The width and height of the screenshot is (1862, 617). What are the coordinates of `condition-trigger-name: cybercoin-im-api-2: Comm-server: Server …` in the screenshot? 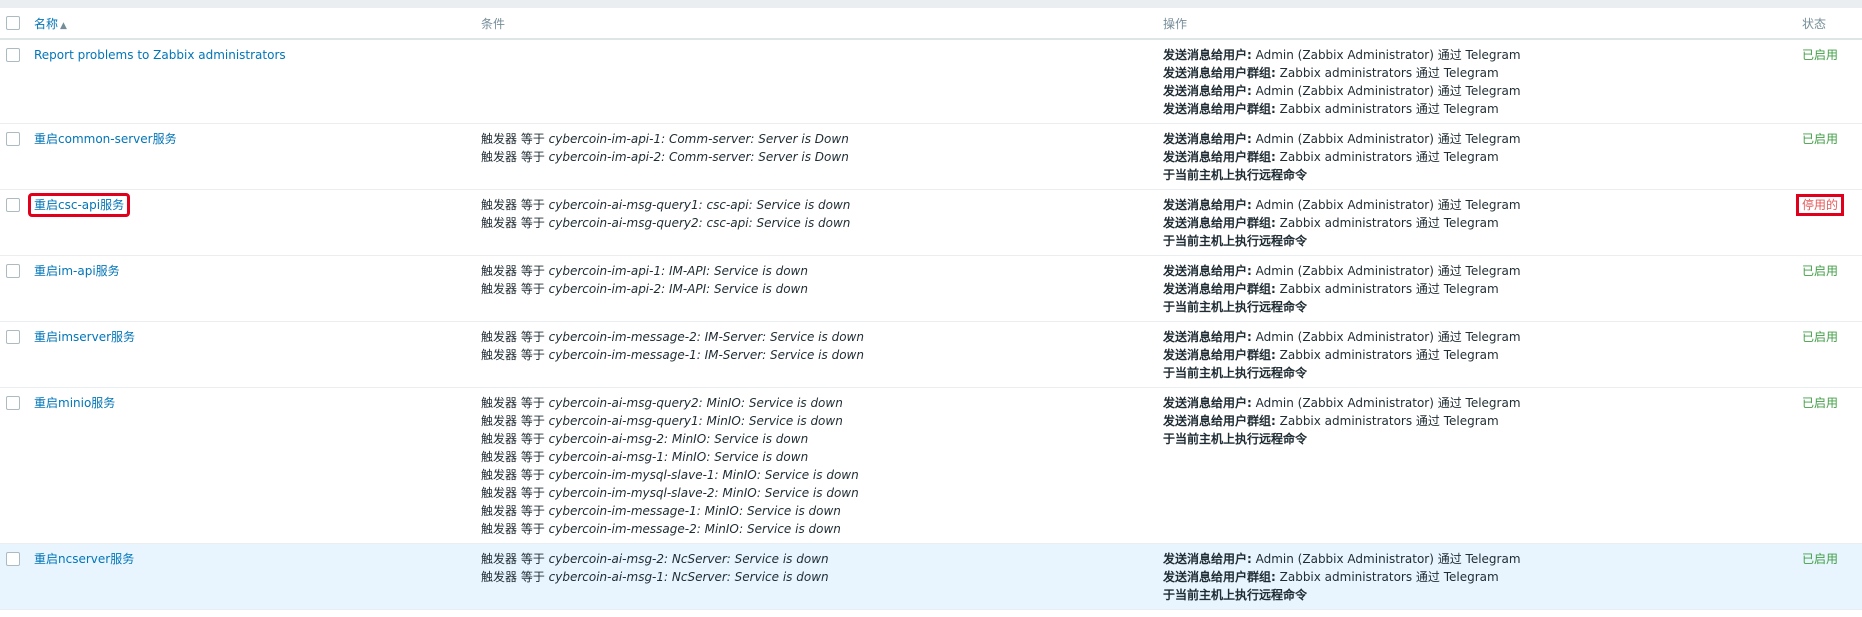 It's located at (698, 157).